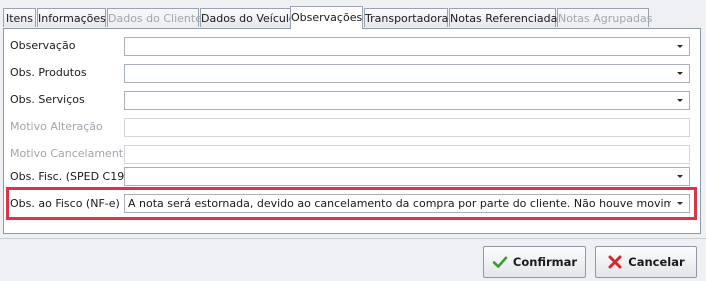 The height and width of the screenshot is (281, 706). What do you see at coordinates (407, 154) in the screenshot?
I see `motivo-cancelamento-input` at bounding box center [407, 154].